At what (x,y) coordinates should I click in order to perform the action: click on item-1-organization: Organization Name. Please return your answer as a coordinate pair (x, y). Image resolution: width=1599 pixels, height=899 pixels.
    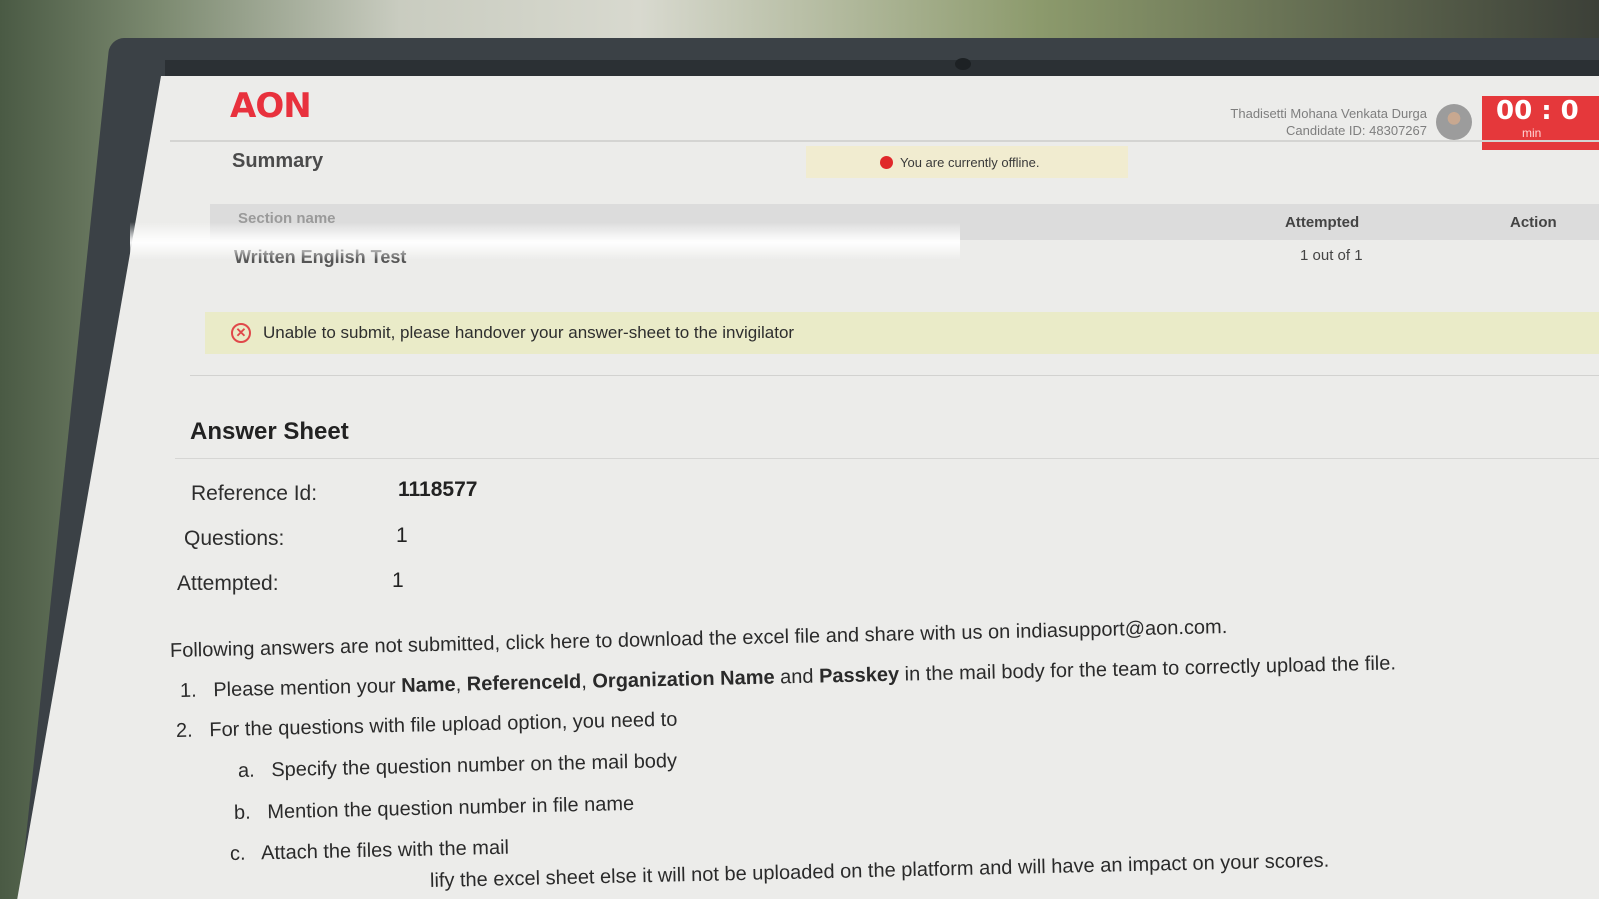
    Looking at the image, I should click on (683, 679).